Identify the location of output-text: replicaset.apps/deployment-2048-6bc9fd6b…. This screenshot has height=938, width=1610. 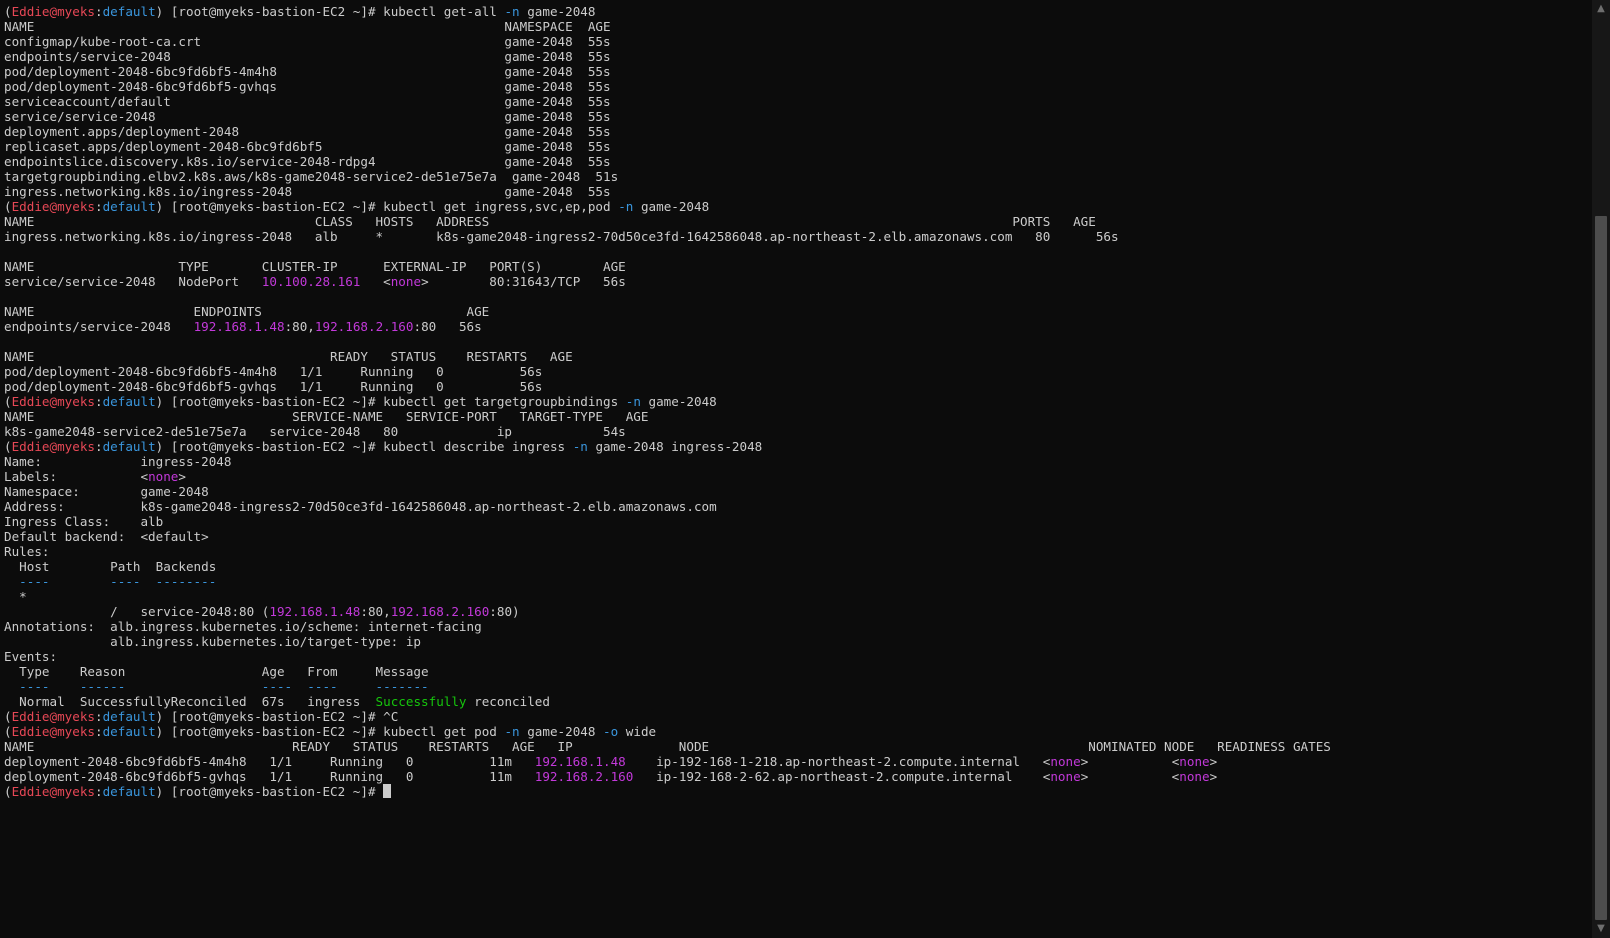
(307, 146).